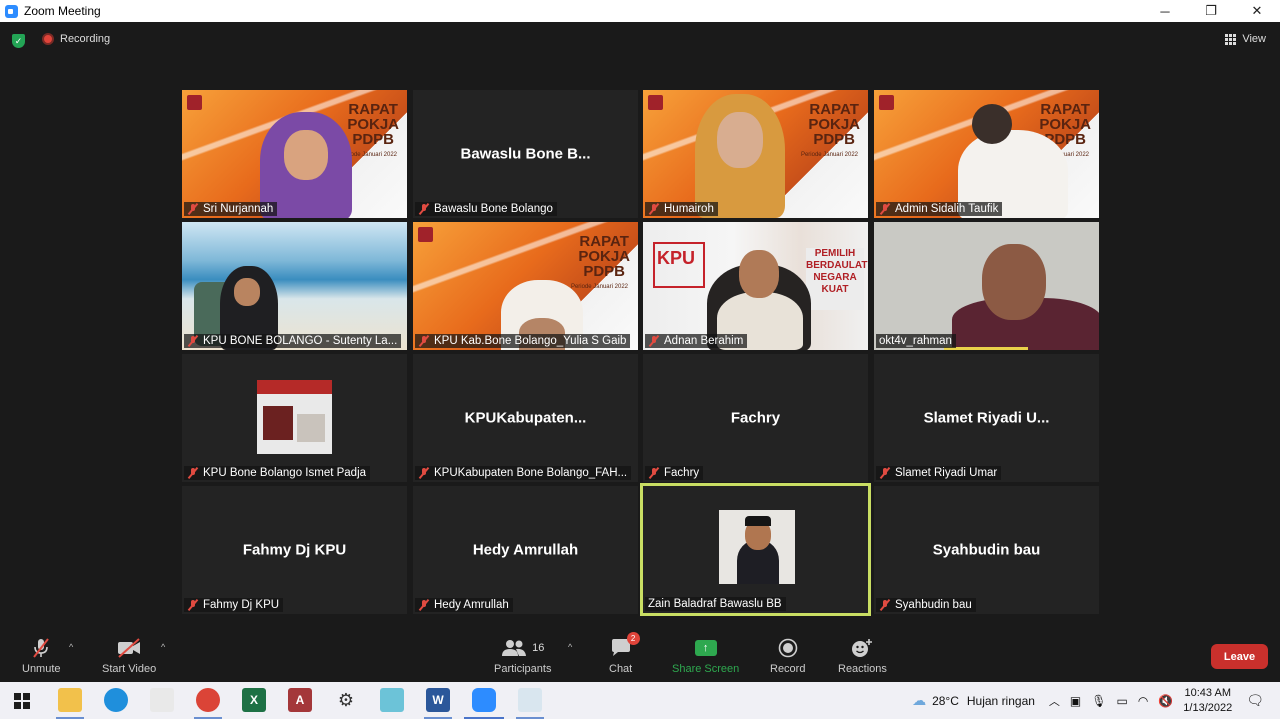  Describe the element at coordinates (392, 700) in the screenshot. I see `notes-app-icon` at that location.